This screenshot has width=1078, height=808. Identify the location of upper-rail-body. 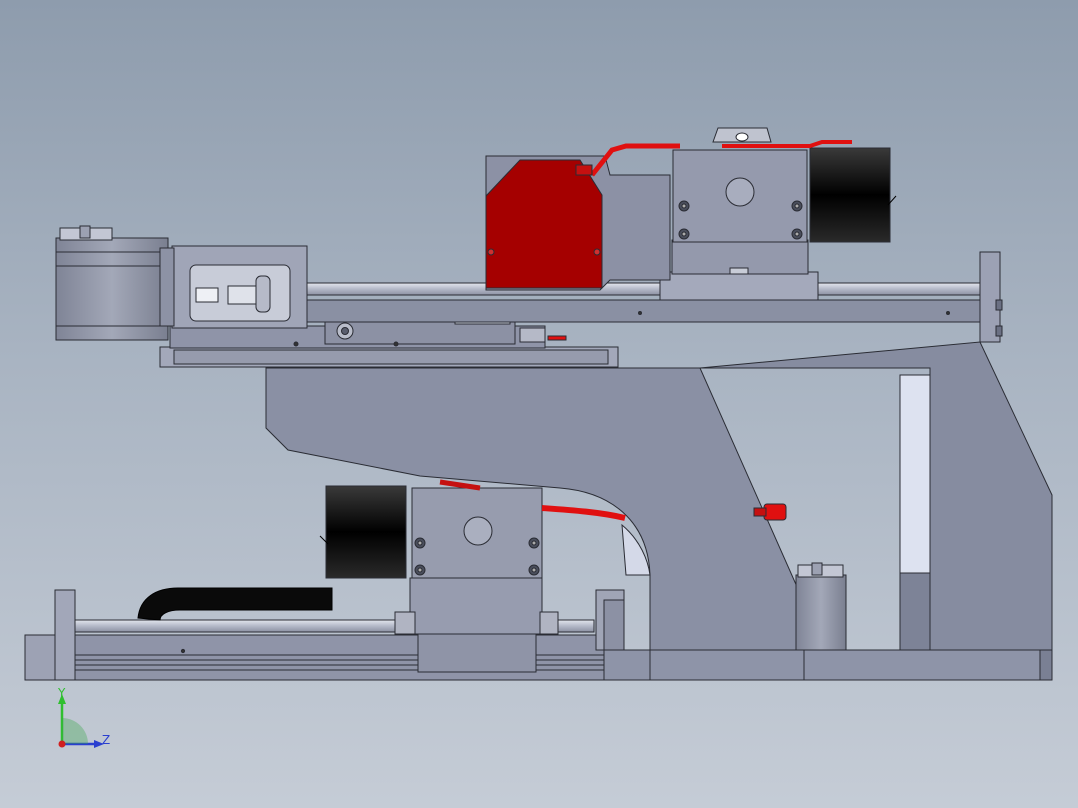
(642, 311).